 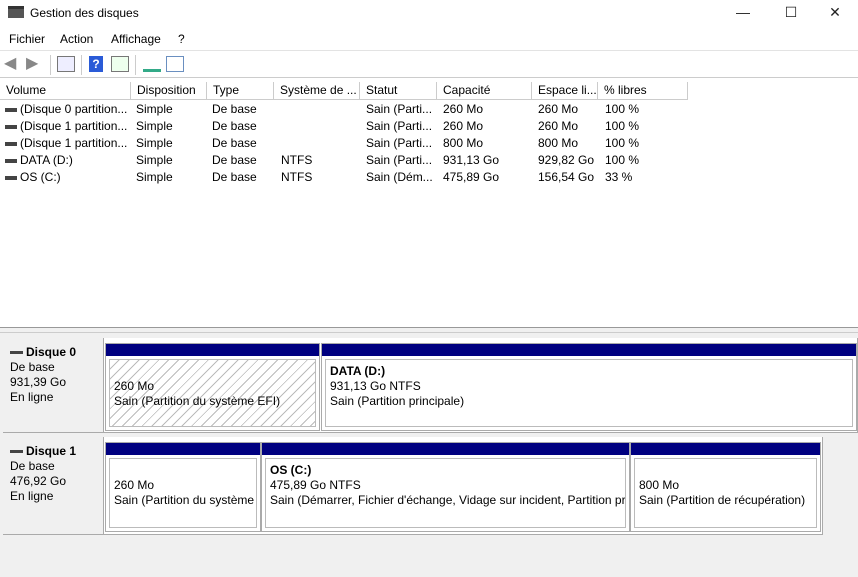 I want to click on window-title: Gestion des disques, so click(x=84, y=13).